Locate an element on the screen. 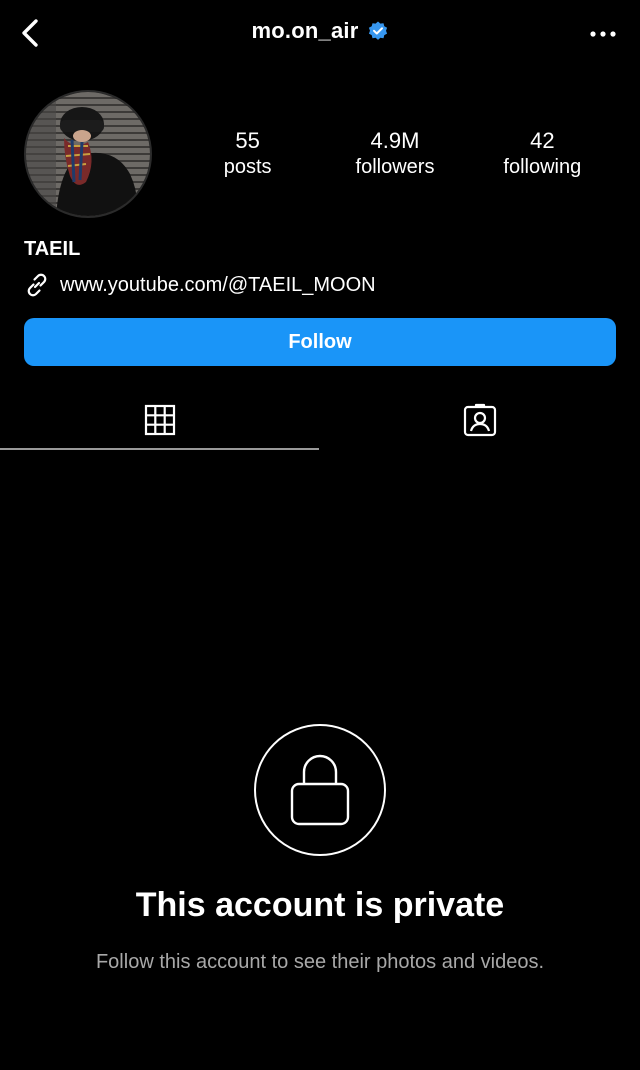 The height and width of the screenshot is (1070, 640). tab-posts-grid is located at coordinates (160, 420).